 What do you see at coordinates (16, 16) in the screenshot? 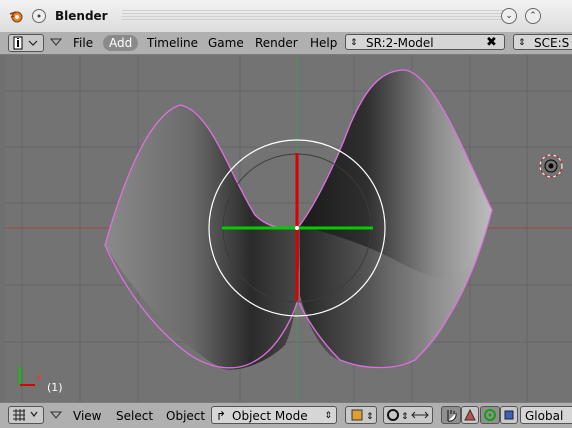
I see `blender-logo-icon` at bounding box center [16, 16].